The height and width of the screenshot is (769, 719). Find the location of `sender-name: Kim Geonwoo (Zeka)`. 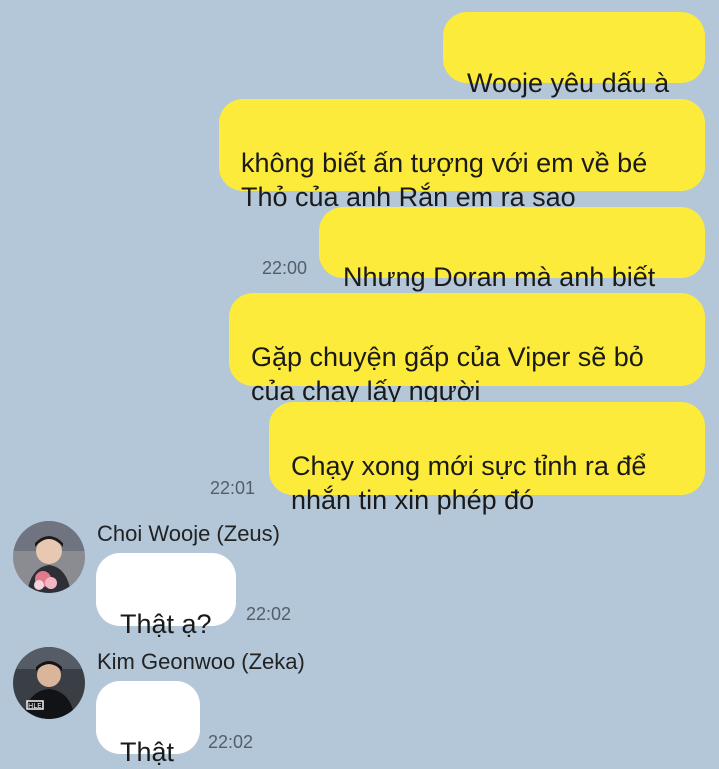

sender-name: Kim Geonwoo (Zeka) is located at coordinates (201, 661).